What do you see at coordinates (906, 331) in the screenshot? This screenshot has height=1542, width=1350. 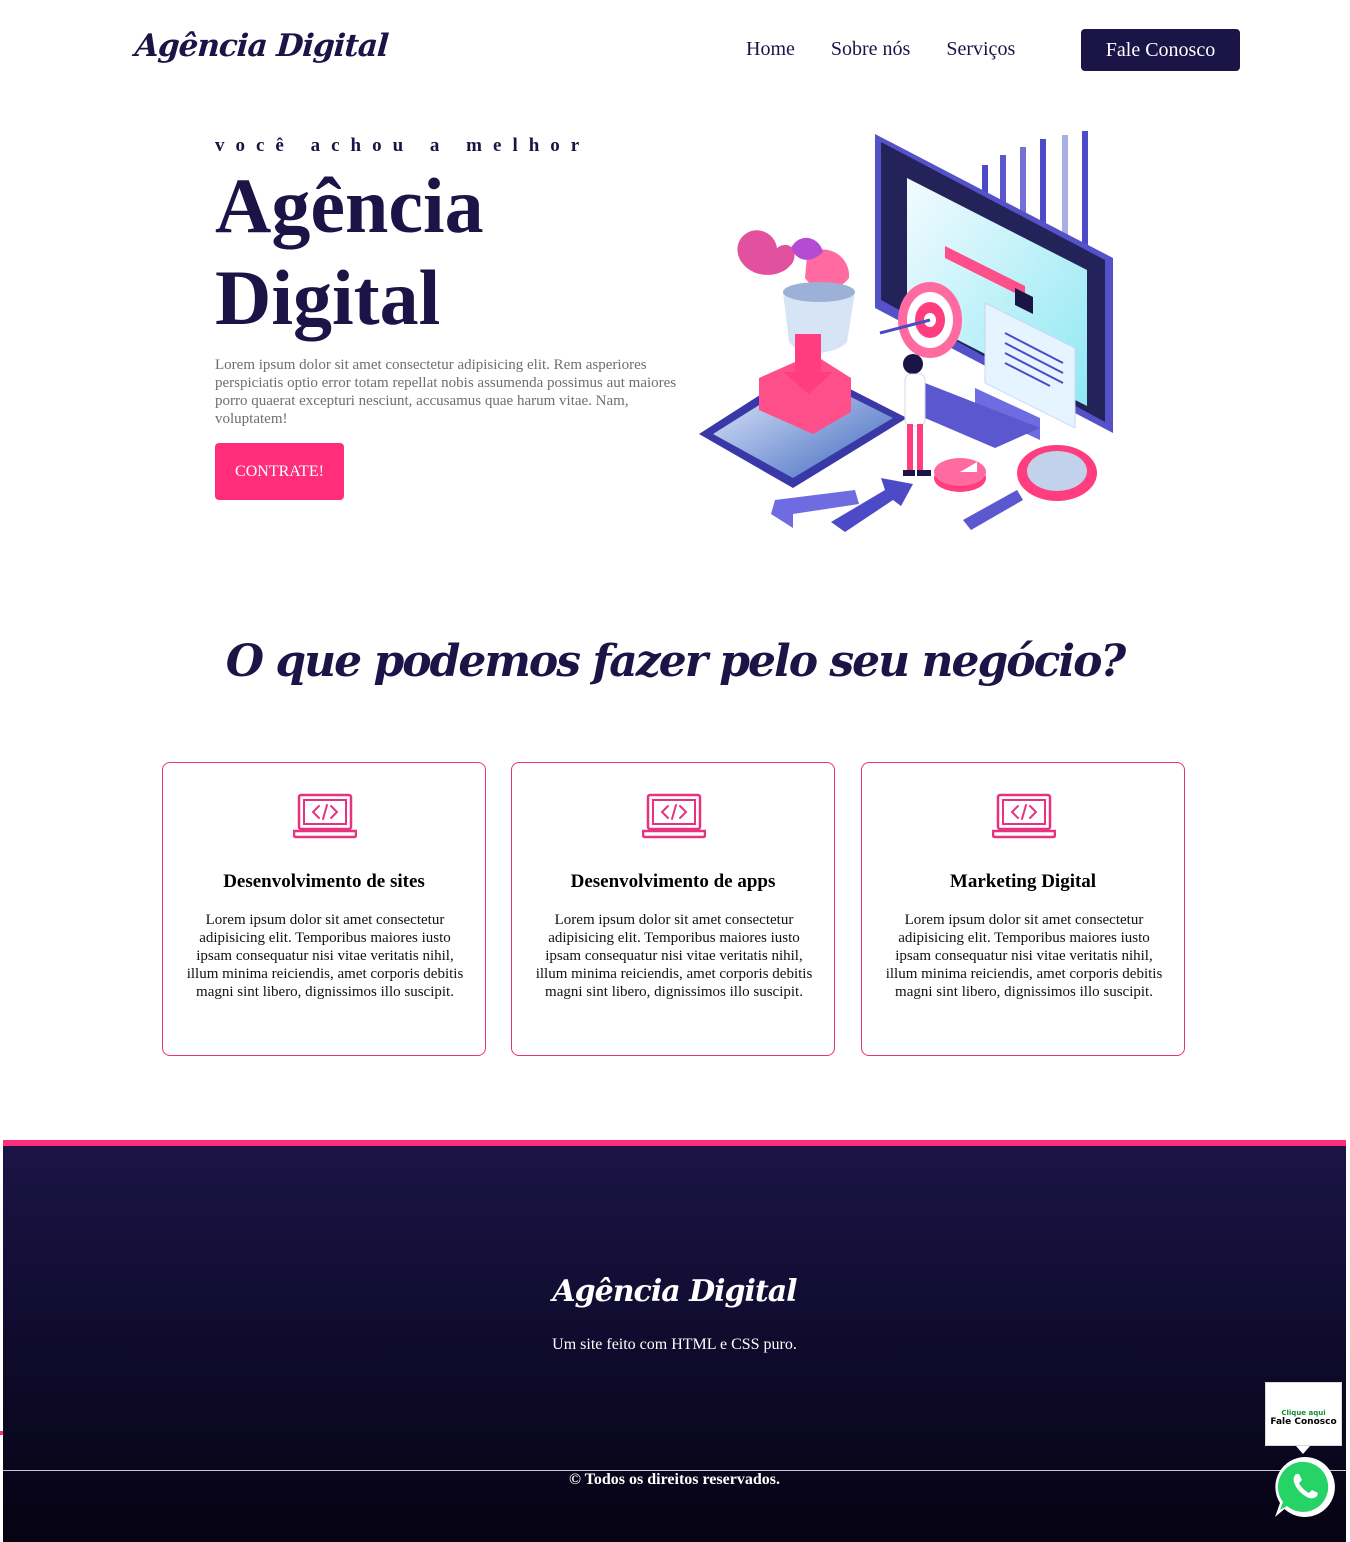 I see `hero-illustration` at bounding box center [906, 331].